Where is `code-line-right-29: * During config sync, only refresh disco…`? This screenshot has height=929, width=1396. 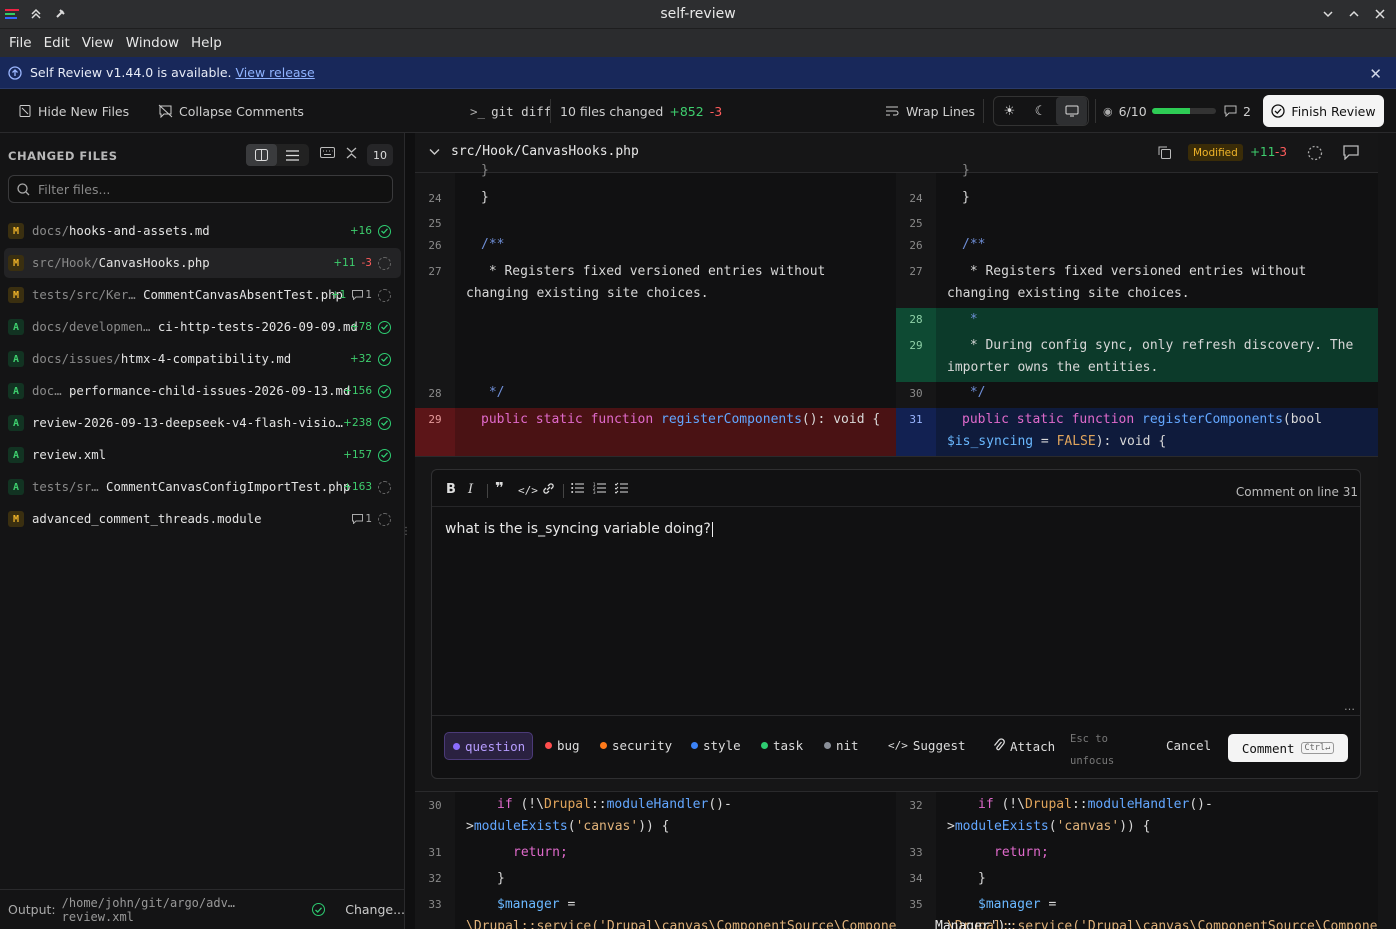 code-line-right-29: * During config sync, only refresh disco… is located at coordinates (1158, 345).